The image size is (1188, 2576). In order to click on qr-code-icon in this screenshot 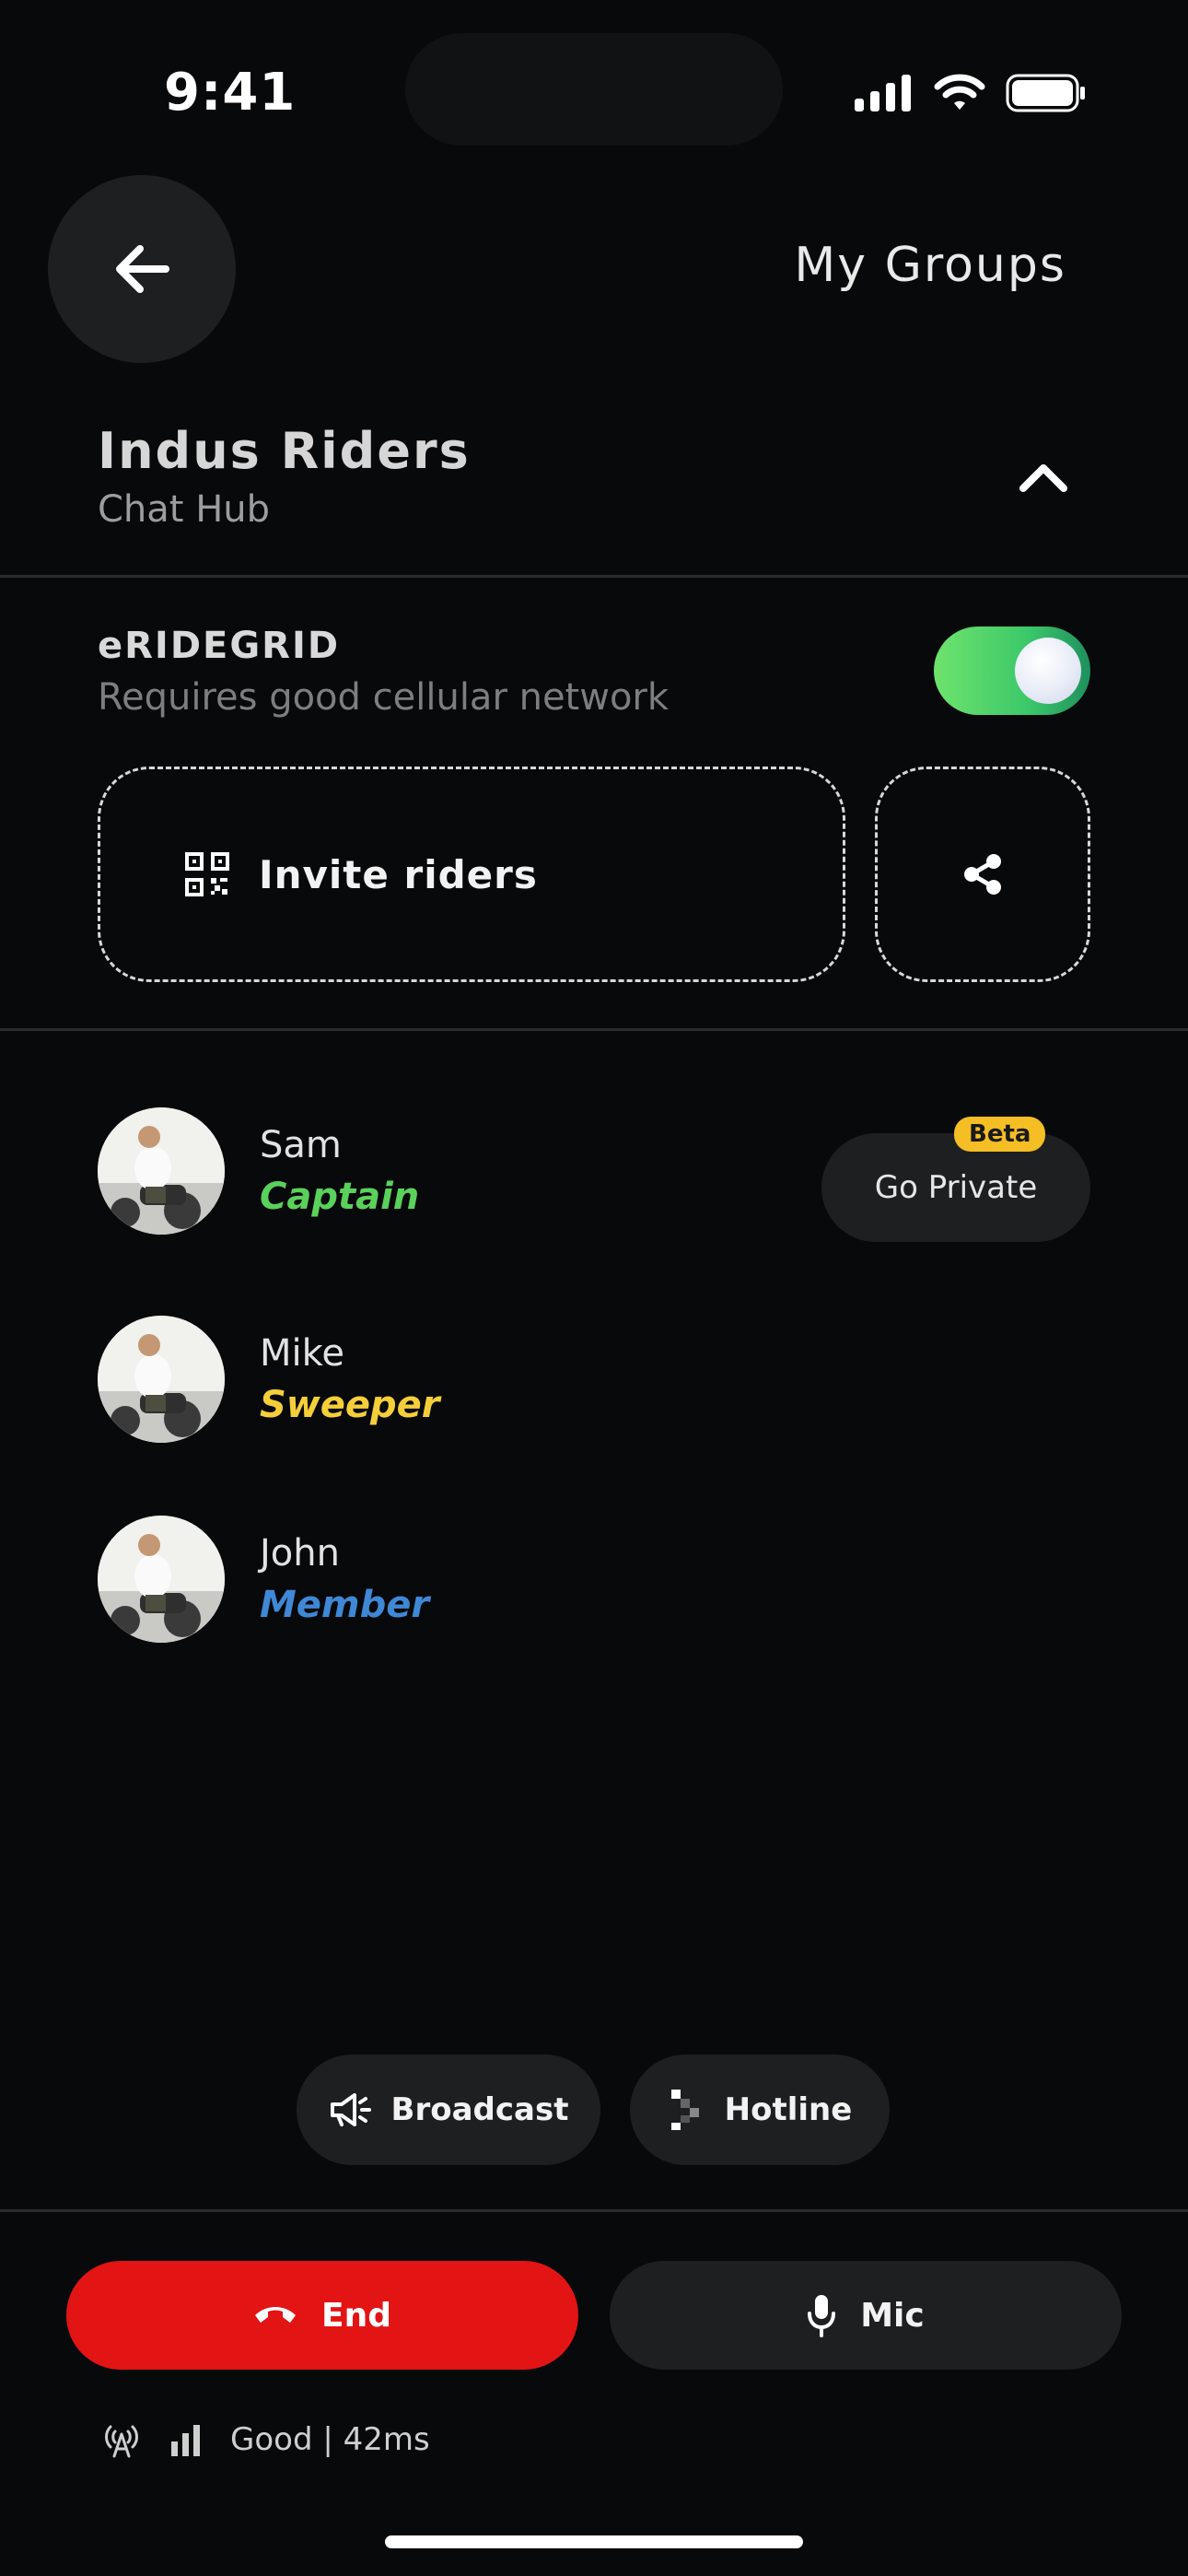, I will do `click(207, 874)`.